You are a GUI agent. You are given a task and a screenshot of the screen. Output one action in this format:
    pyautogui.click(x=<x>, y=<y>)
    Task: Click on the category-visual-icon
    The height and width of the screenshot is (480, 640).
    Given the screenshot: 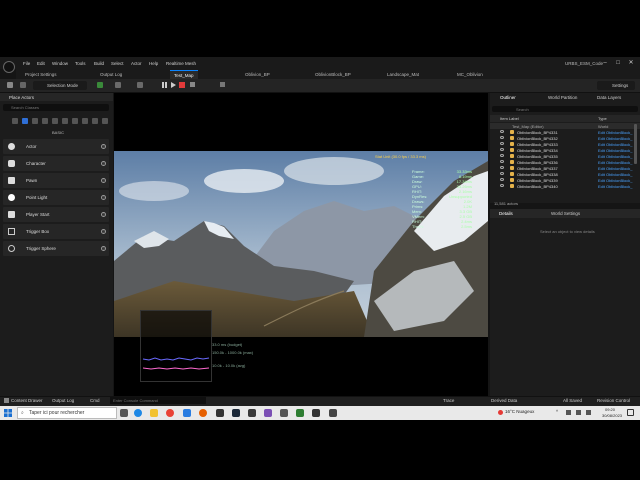 What is the action you would take?
    pyautogui.click(x=65, y=121)
    